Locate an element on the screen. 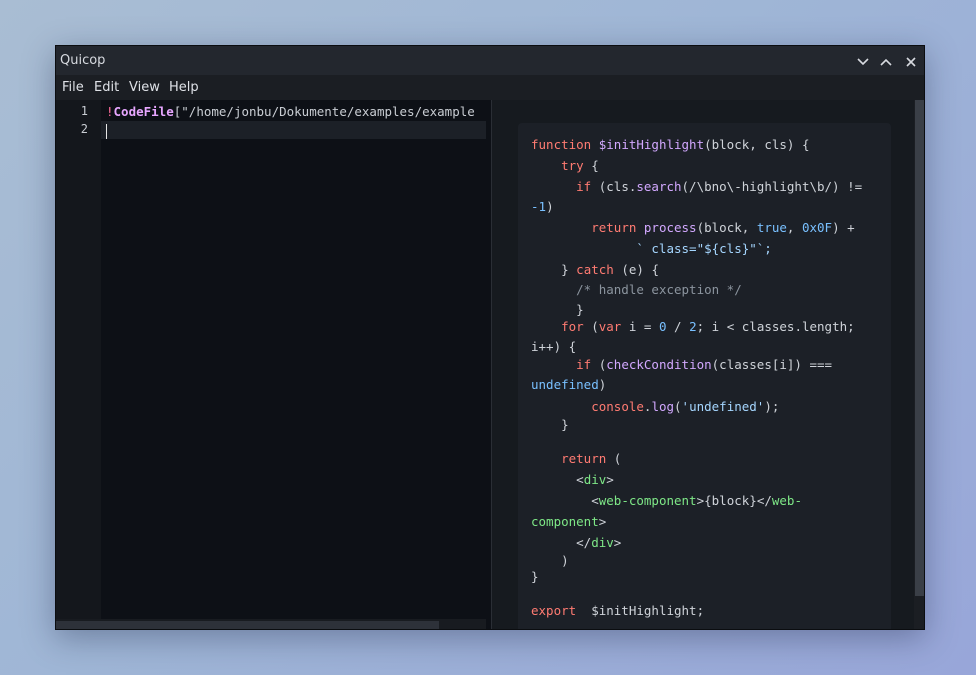  console-object: console is located at coordinates (617, 406).